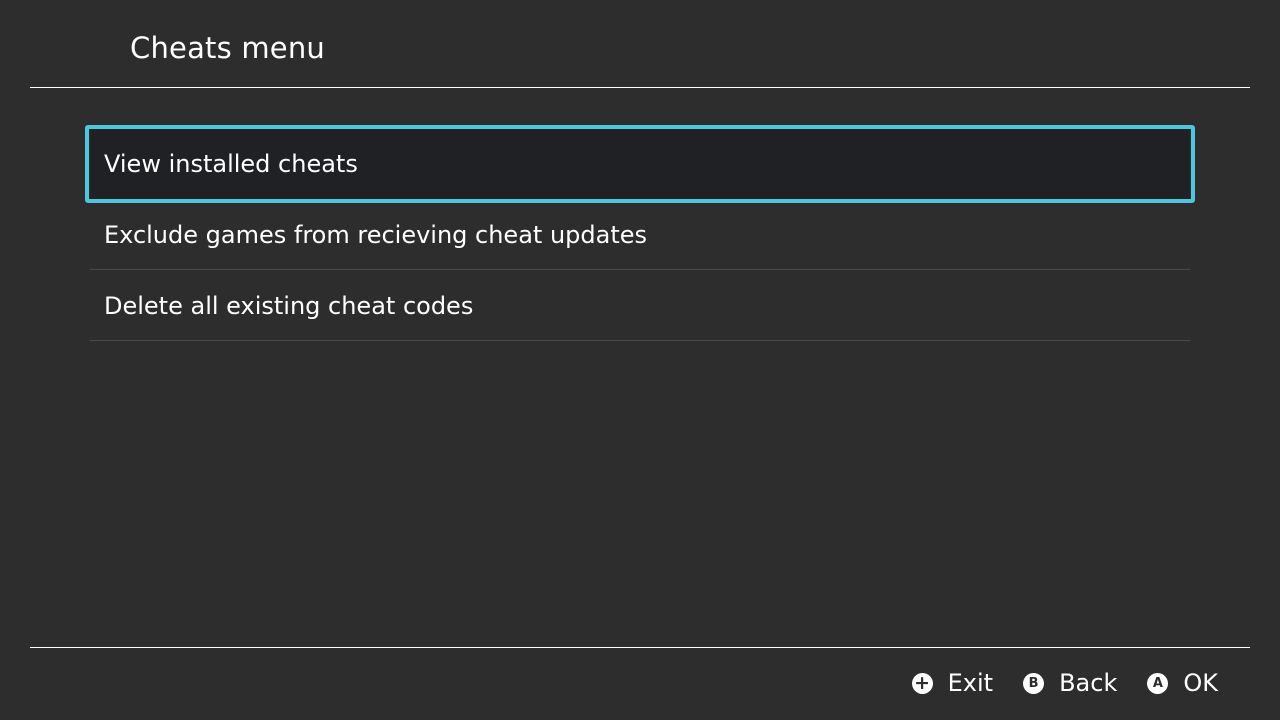 This screenshot has height=720, width=1280. What do you see at coordinates (1034, 683) in the screenshot?
I see `b-button-icon: B` at bounding box center [1034, 683].